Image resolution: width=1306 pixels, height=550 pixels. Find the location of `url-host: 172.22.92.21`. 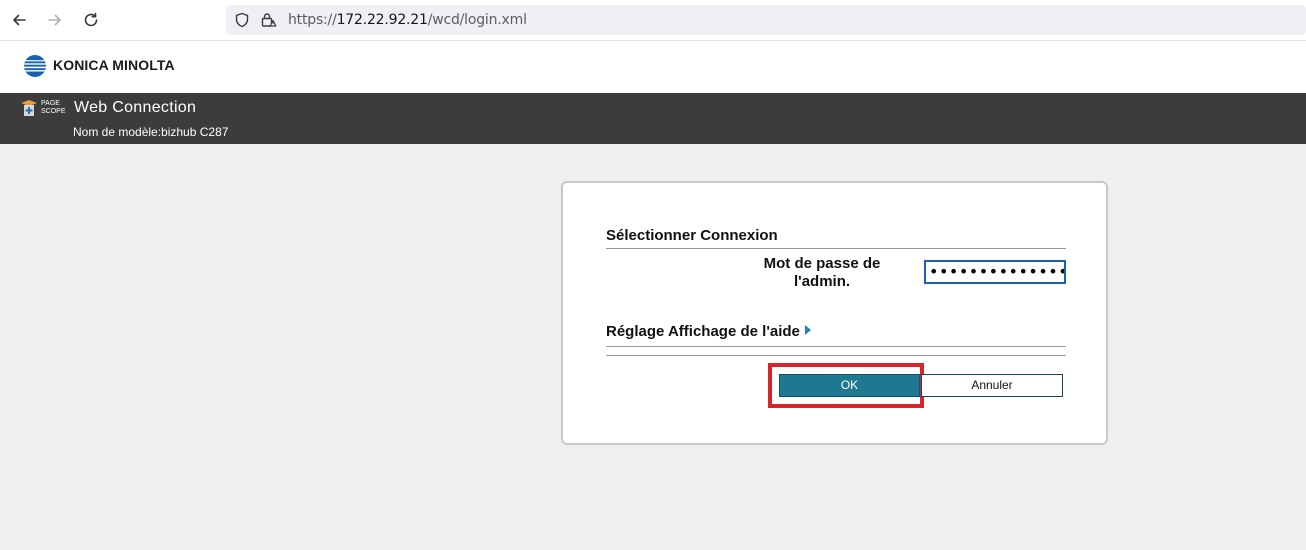

url-host: 172.22.92.21 is located at coordinates (382, 20).